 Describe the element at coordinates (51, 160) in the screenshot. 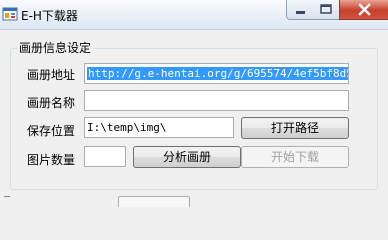

I see `image-count-label: 图片数量` at that location.